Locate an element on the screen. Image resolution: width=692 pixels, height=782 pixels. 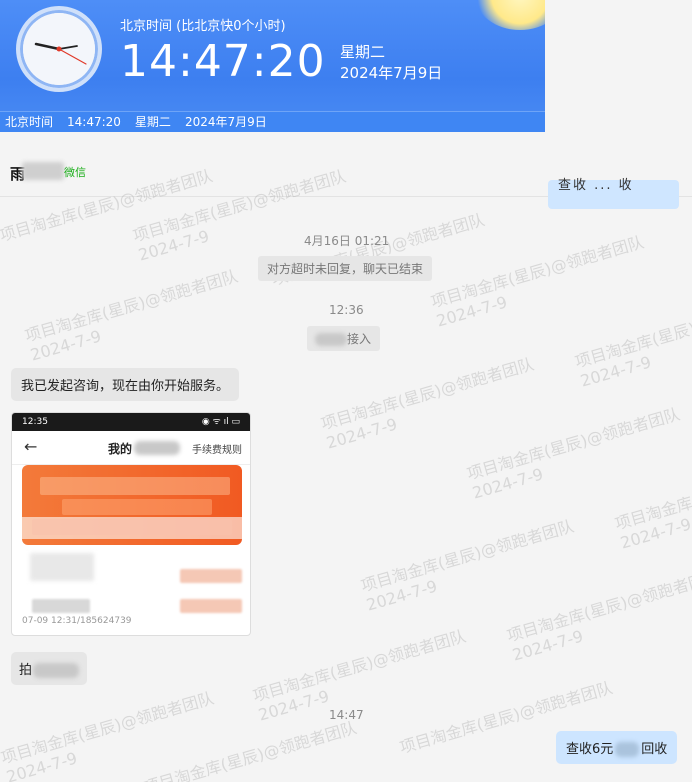
phone-status-icons: ◉ ᯤ ıl ▭ is located at coordinates (220, 422).